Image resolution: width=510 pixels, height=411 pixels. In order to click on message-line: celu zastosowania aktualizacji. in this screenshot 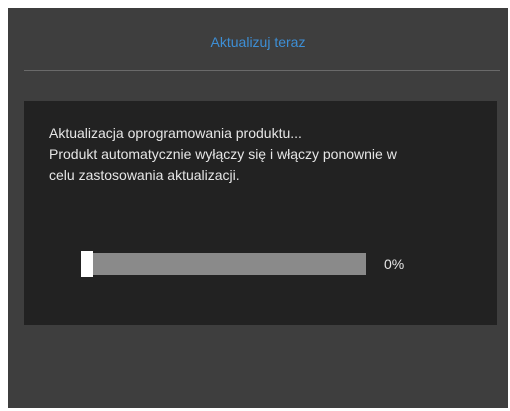, I will do `click(144, 175)`.